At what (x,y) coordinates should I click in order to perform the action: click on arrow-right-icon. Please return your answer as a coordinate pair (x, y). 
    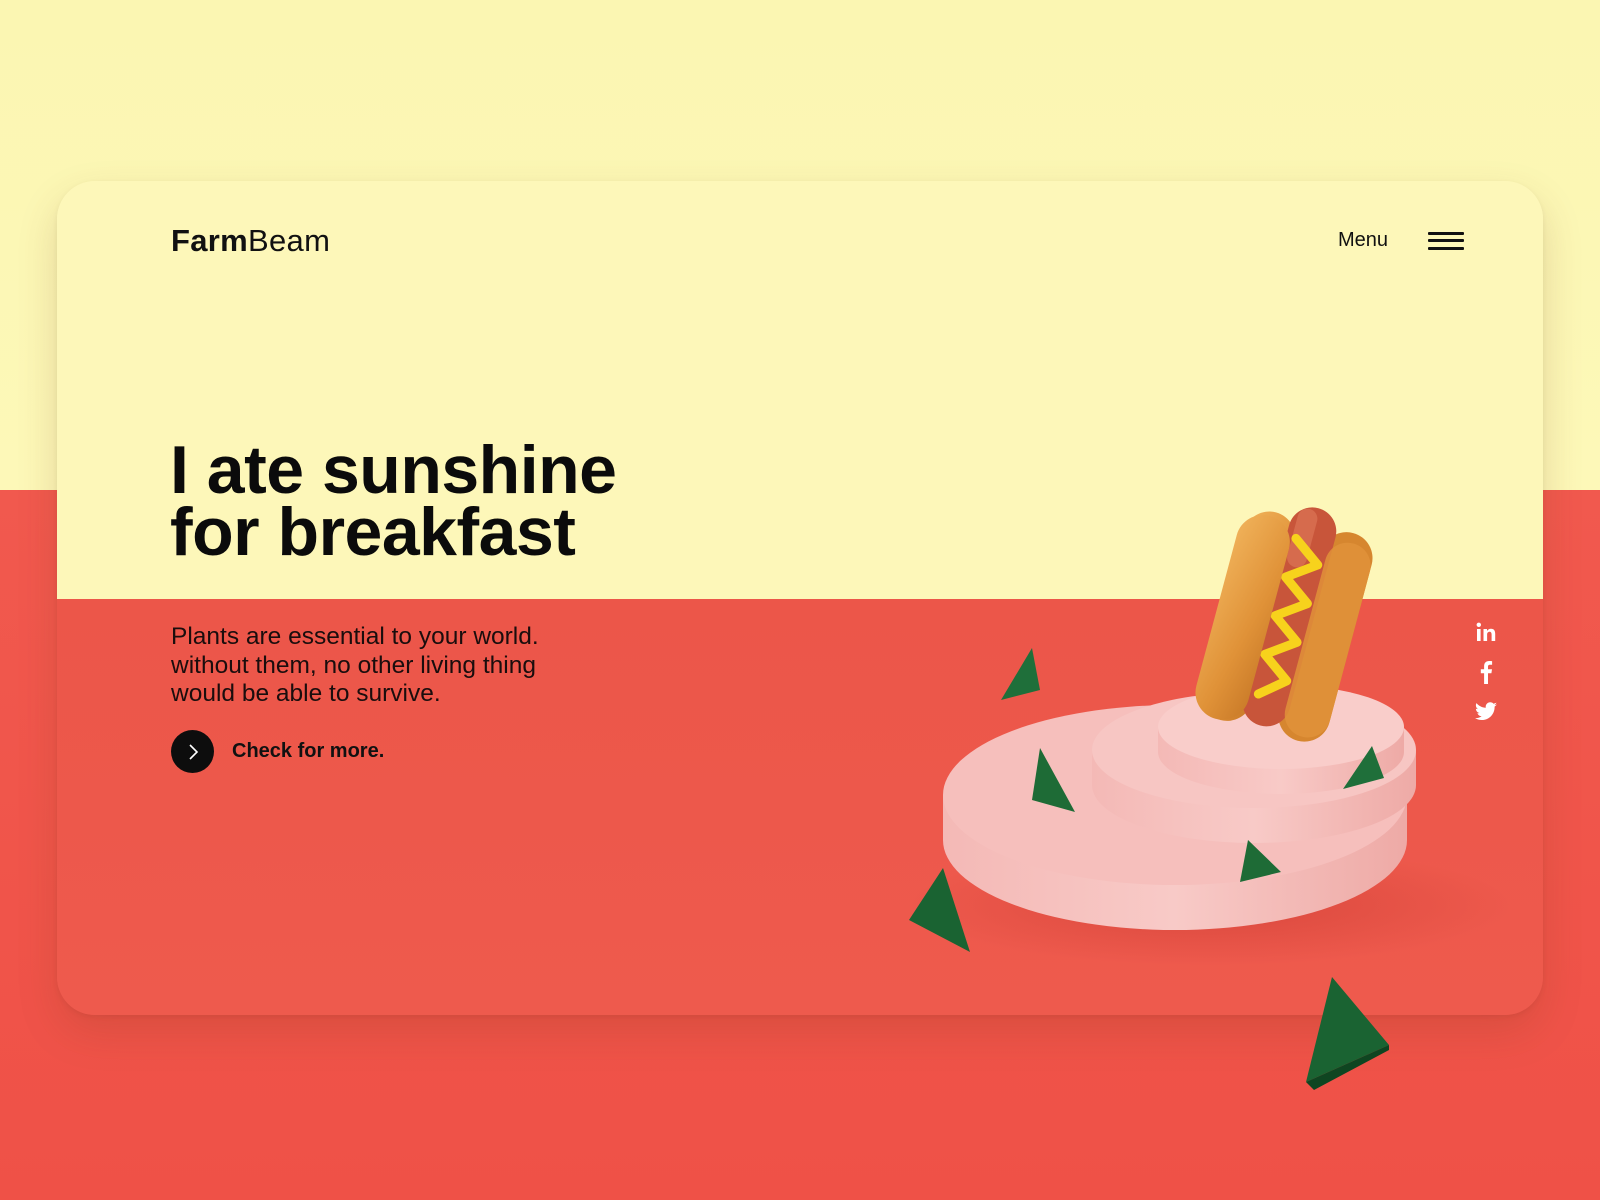
    Looking at the image, I should click on (192, 751).